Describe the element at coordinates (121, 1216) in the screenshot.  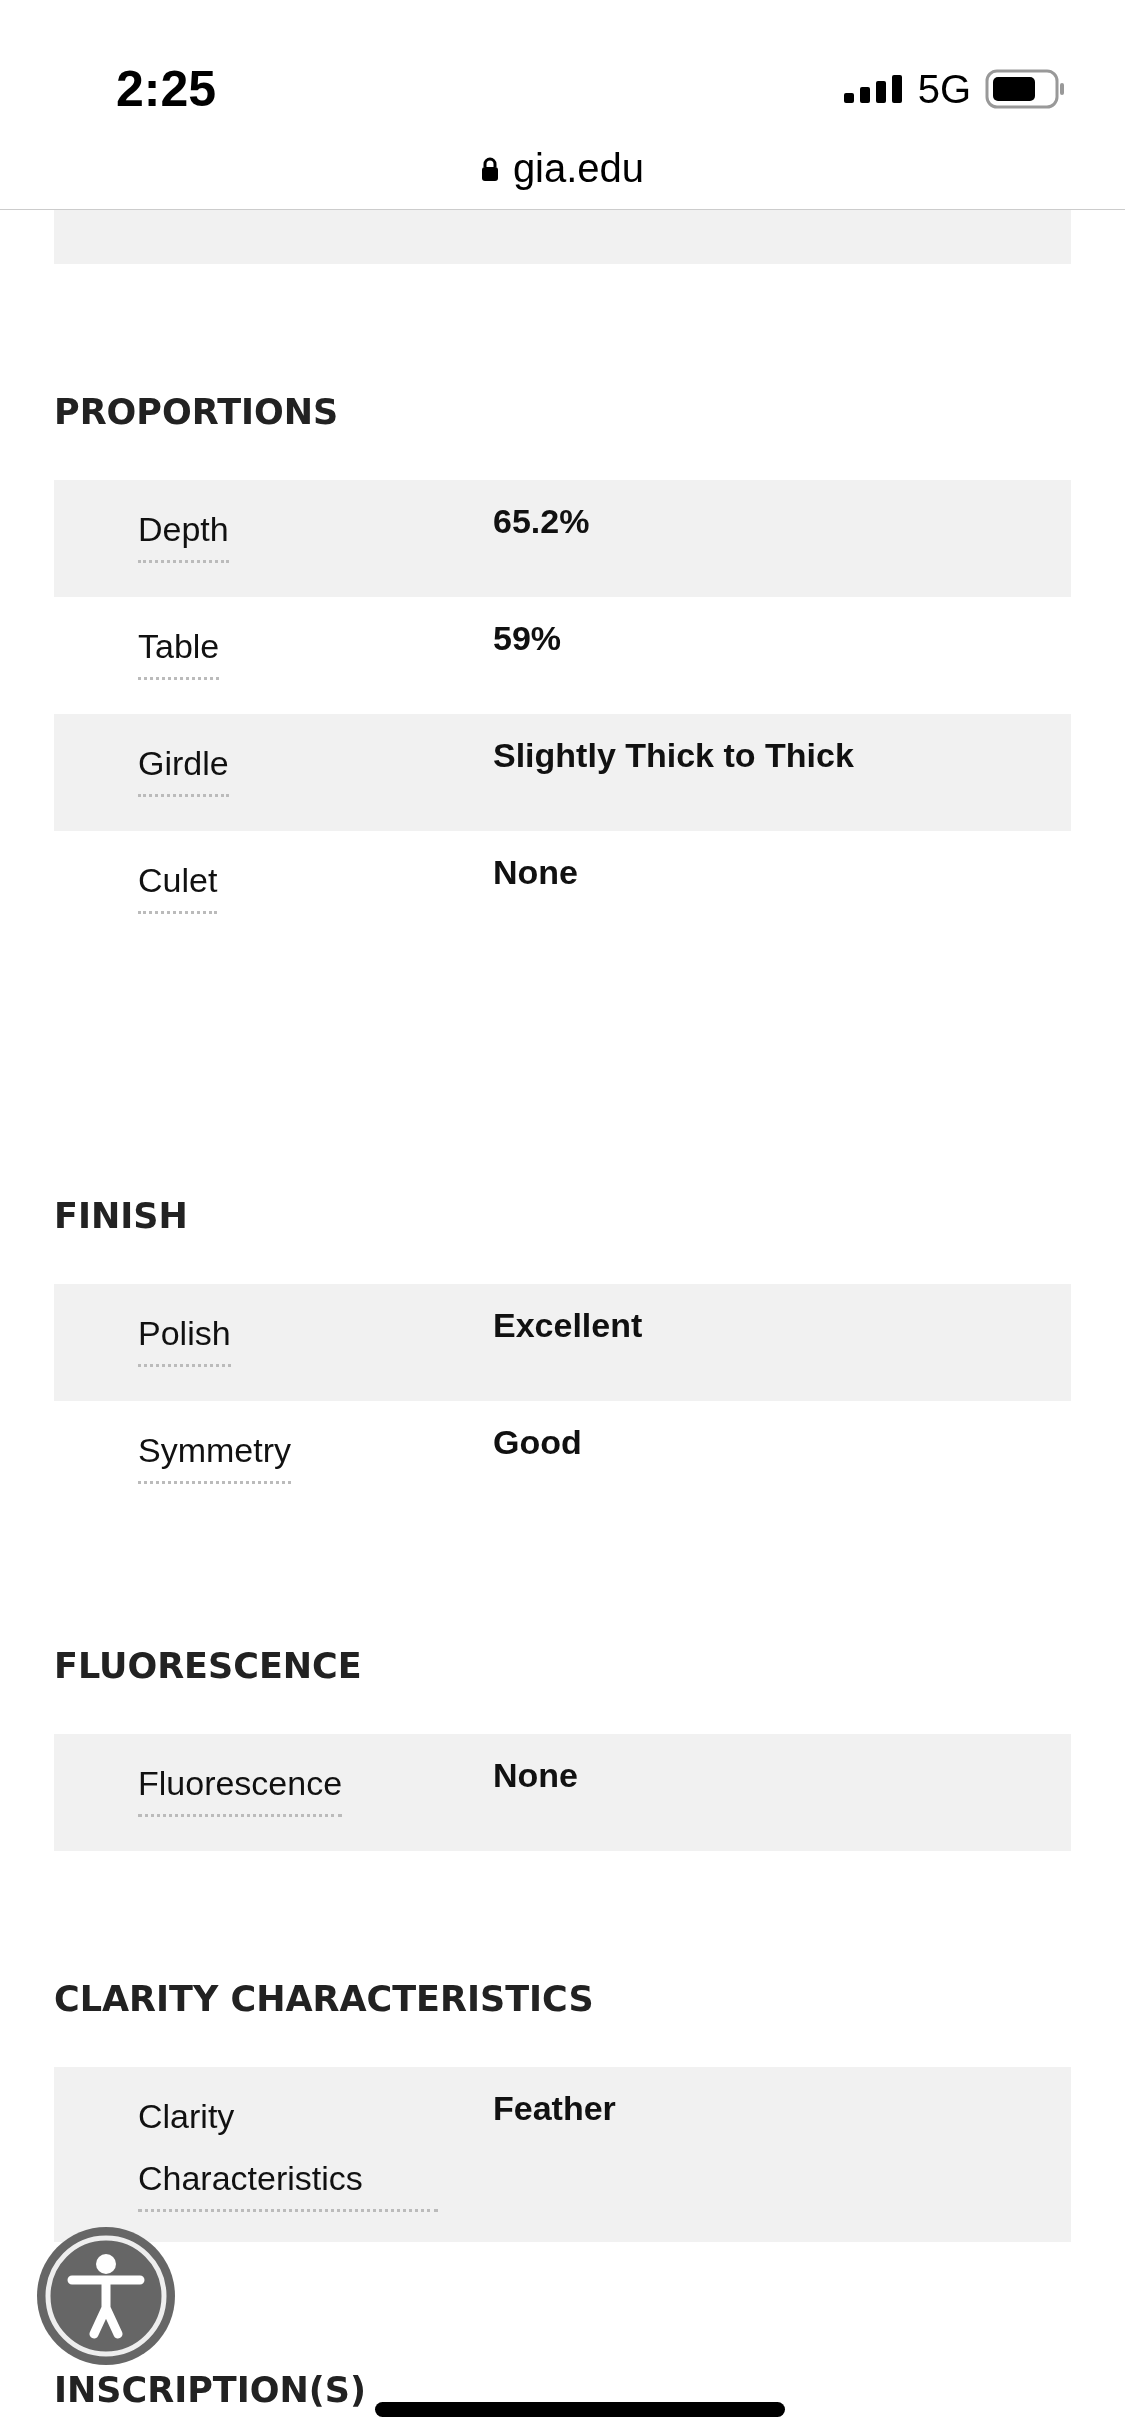
I see `section-heading: FINISH` at that location.